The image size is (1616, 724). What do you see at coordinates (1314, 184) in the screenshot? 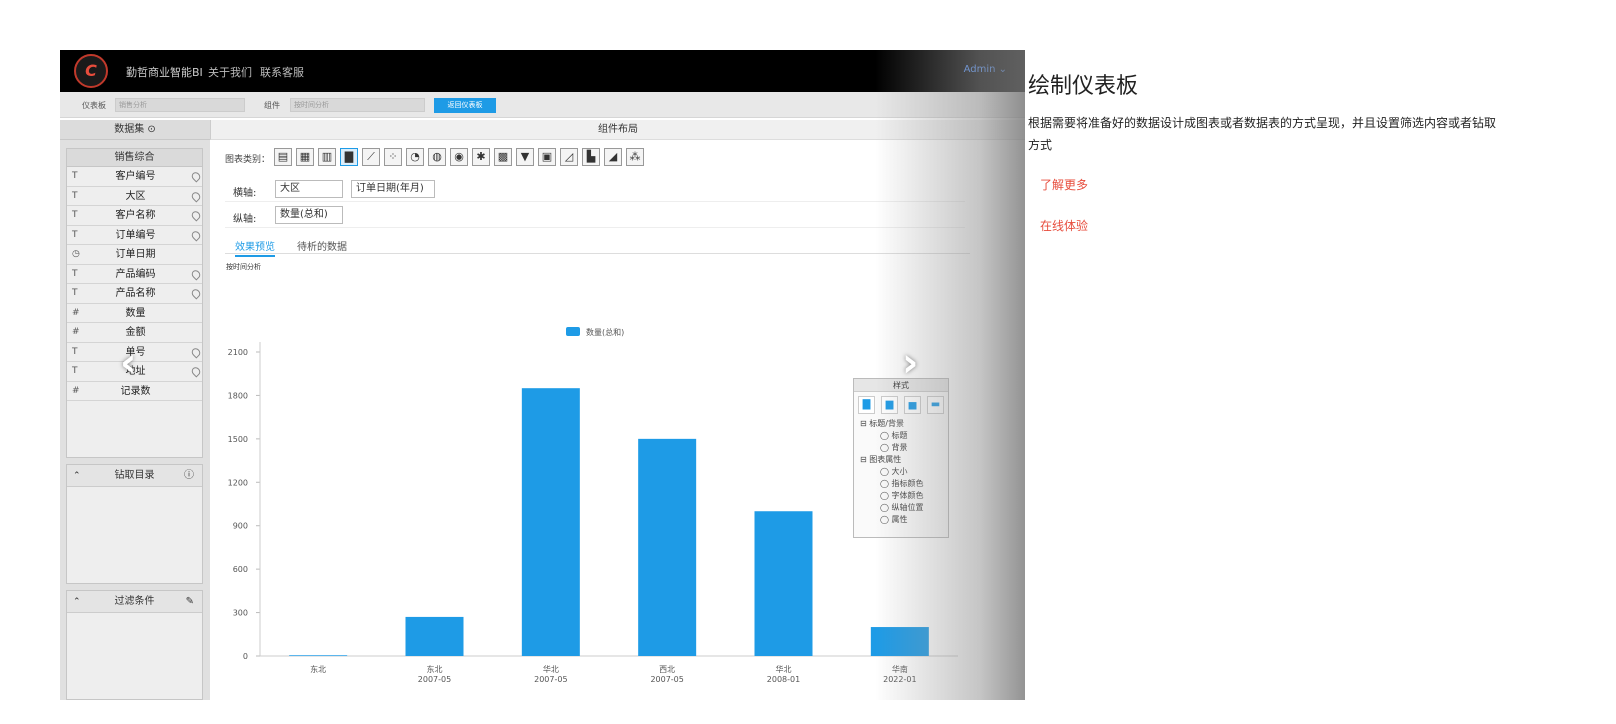
I see `learn-more-link: 了解更多` at bounding box center [1314, 184].